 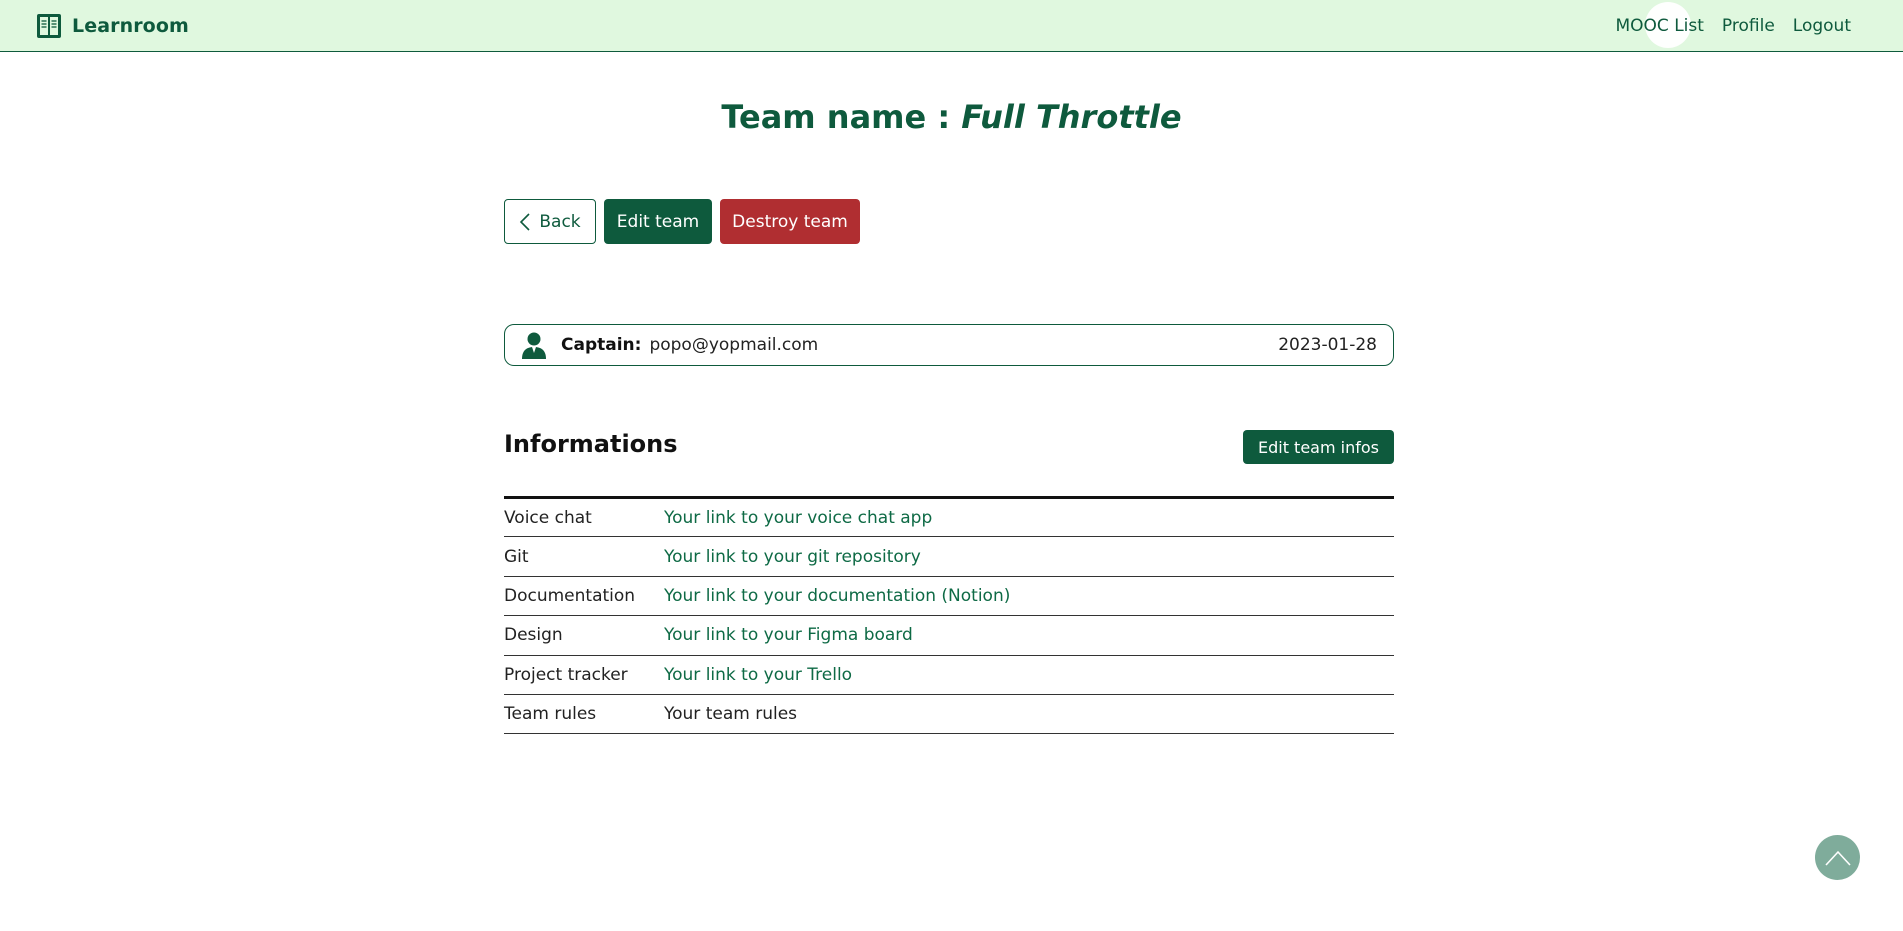 I want to click on nav-links: MOOC List Profile Logout, so click(x=1734, y=26).